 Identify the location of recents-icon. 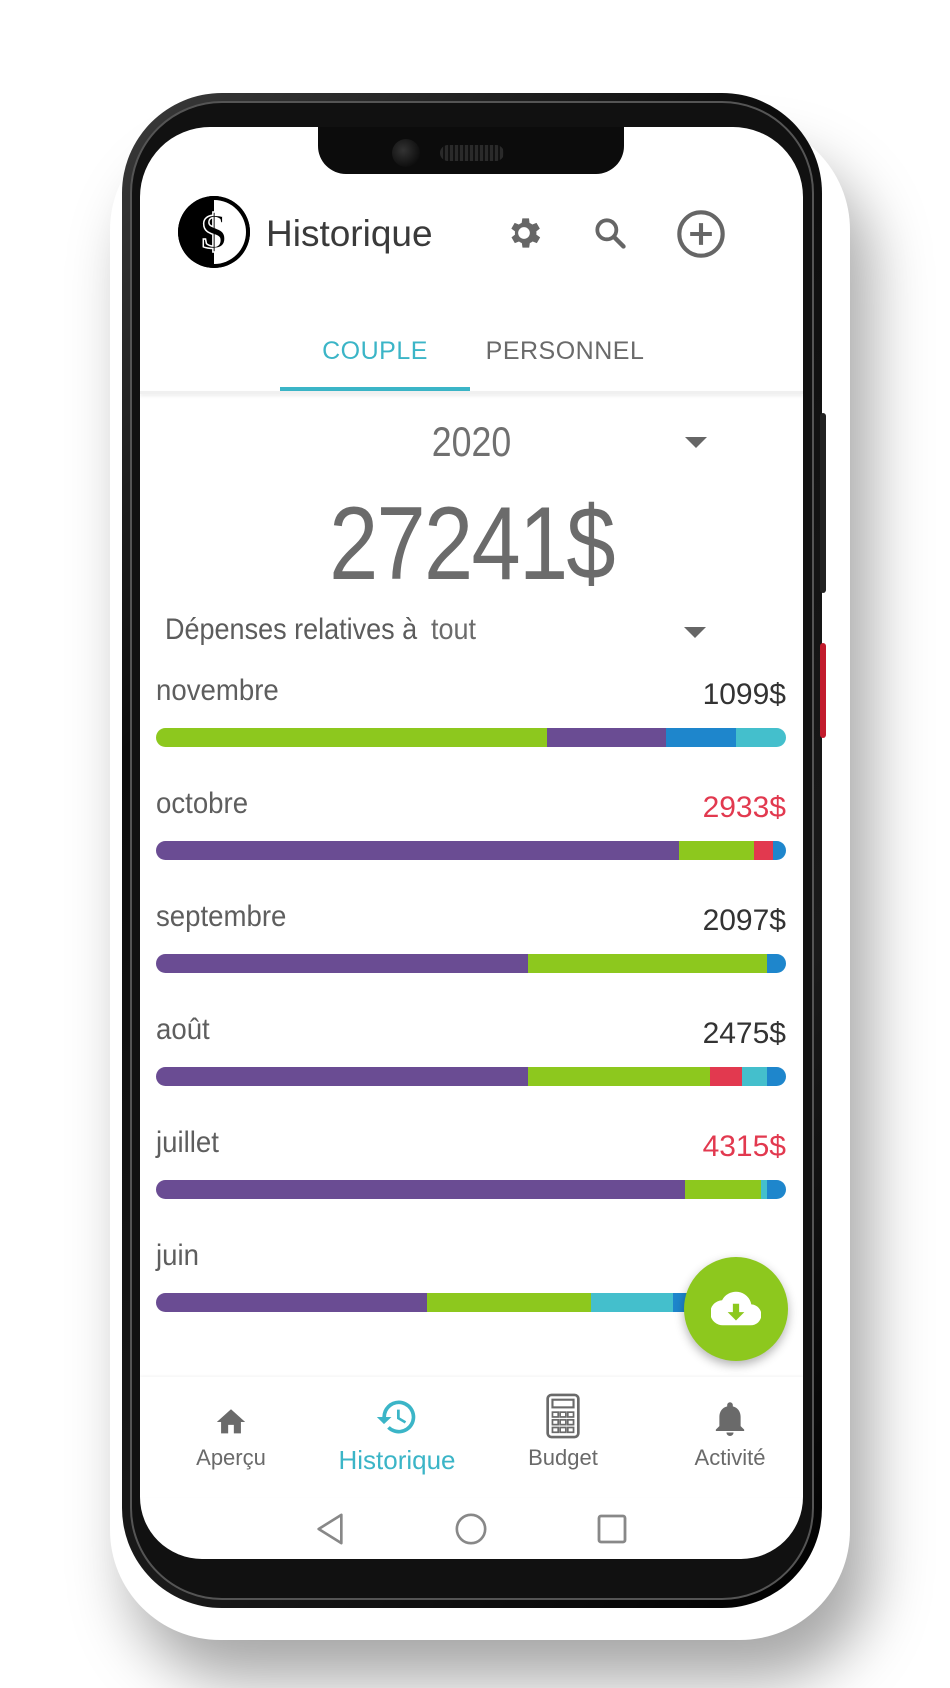
(612, 1529).